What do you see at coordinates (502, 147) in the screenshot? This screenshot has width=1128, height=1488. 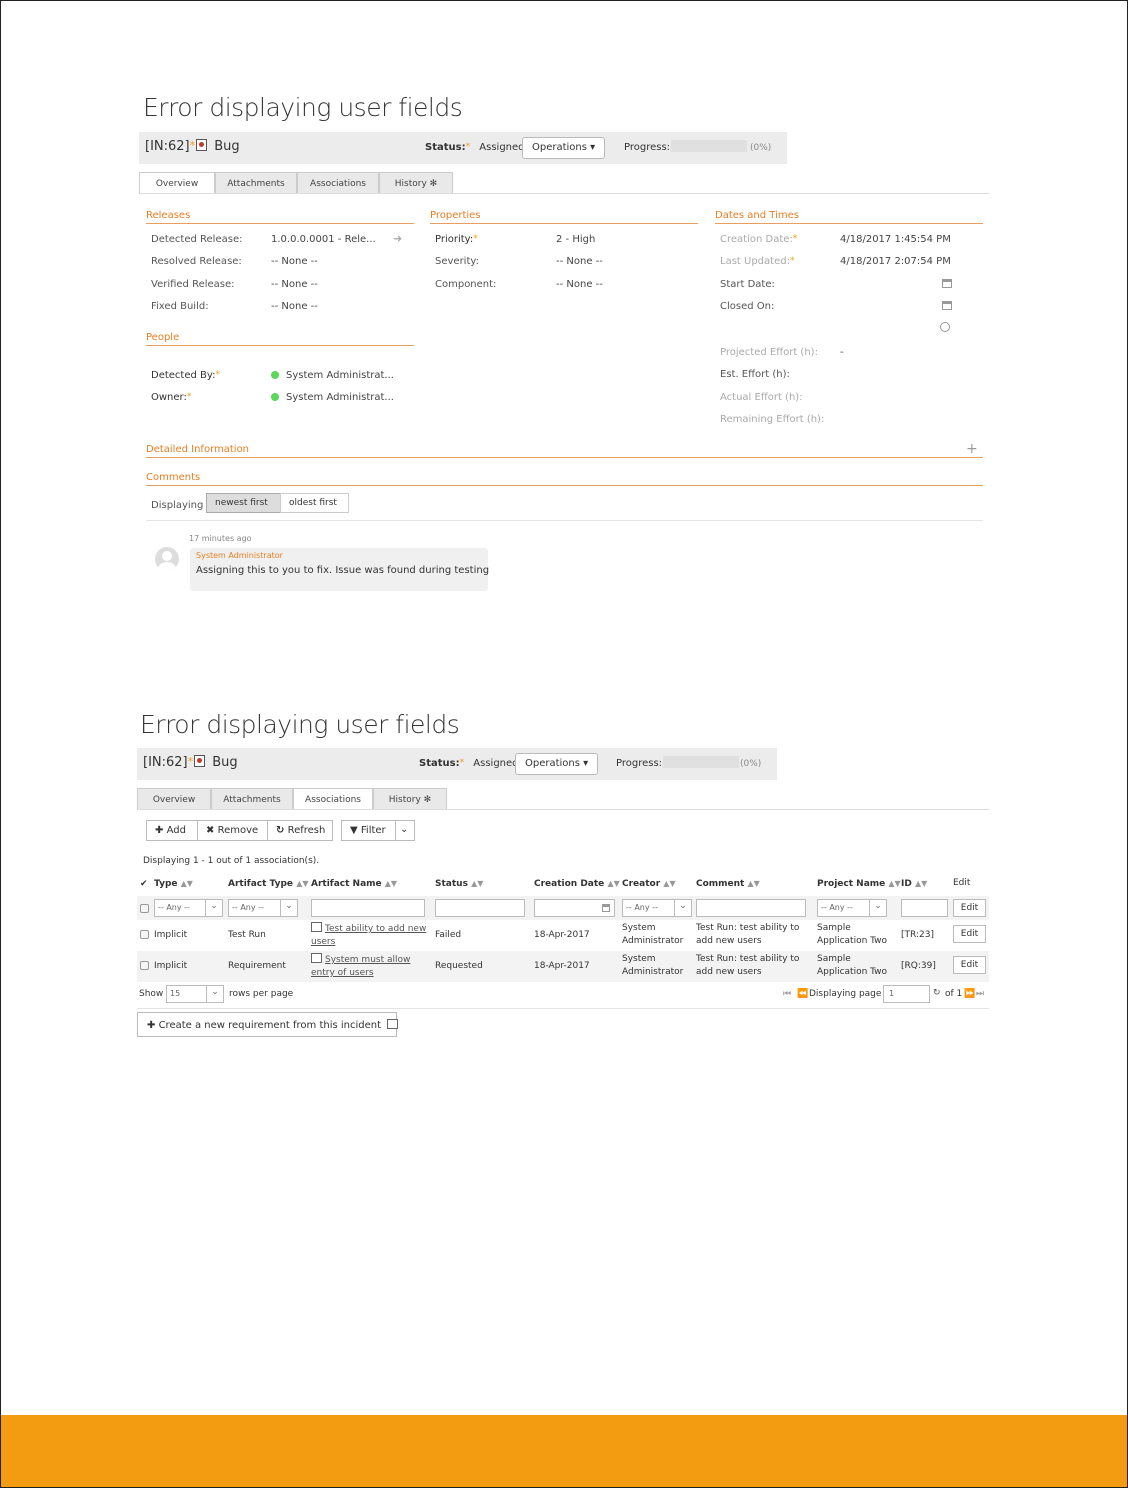 I see `status-value: Assigned` at bounding box center [502, 147].